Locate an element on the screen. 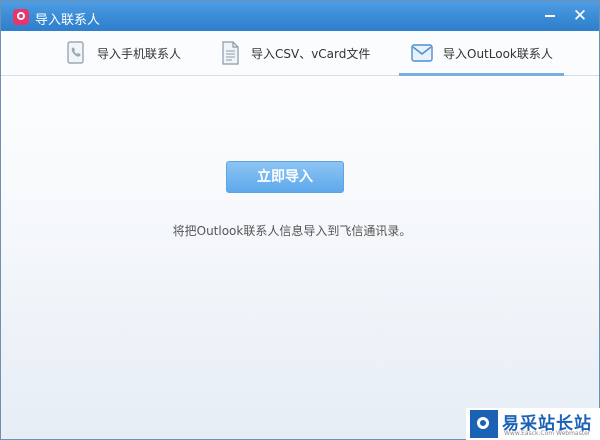 The image size is (600, 440). tab-import-csv-vcard: 导入CSV、vCard文件 is located at coordinates (299, 53).